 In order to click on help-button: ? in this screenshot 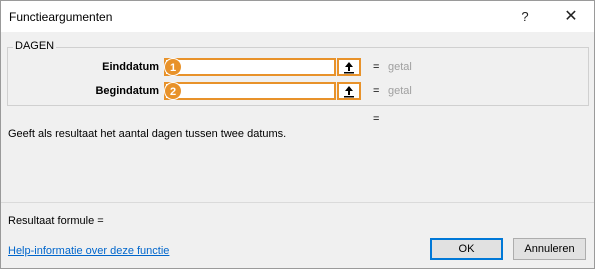, I will do `click(525, 16)`.